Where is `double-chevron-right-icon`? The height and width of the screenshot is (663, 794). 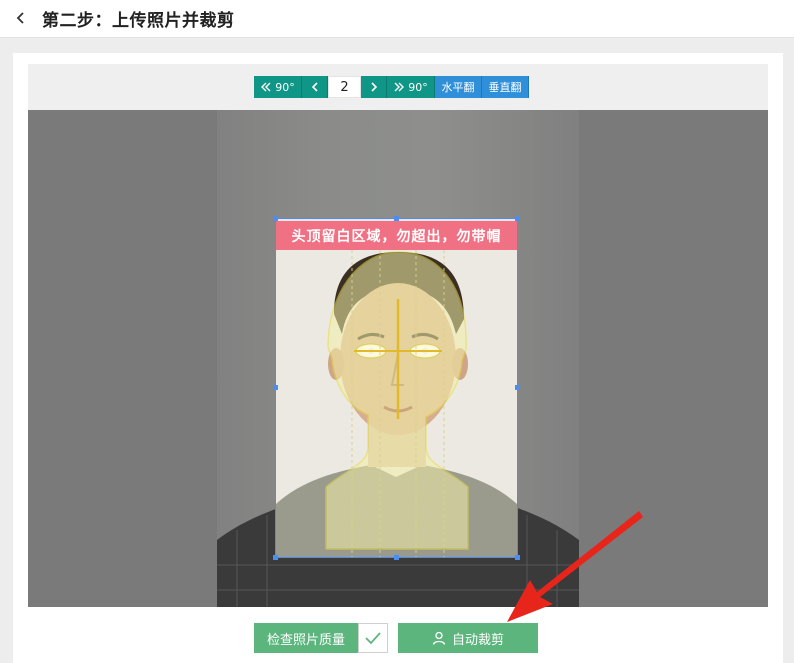
double-chevron-right-icon is located at coordinates (399, 87).